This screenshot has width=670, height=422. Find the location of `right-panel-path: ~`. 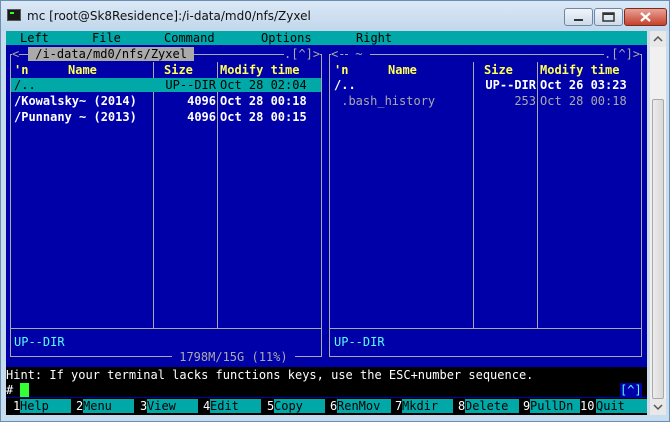

right-panel-path: ~ is located at coordinates (359, 54).